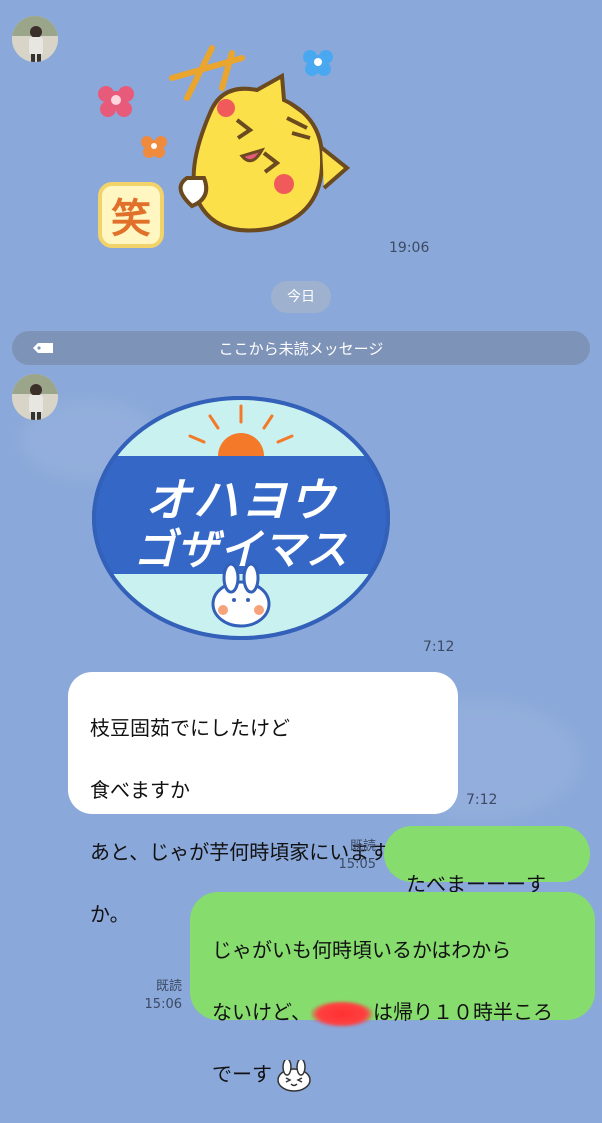 The width and height of the screenshot is (602, 1123). I want to click on message-line: 食べますか, so click(140, 790).